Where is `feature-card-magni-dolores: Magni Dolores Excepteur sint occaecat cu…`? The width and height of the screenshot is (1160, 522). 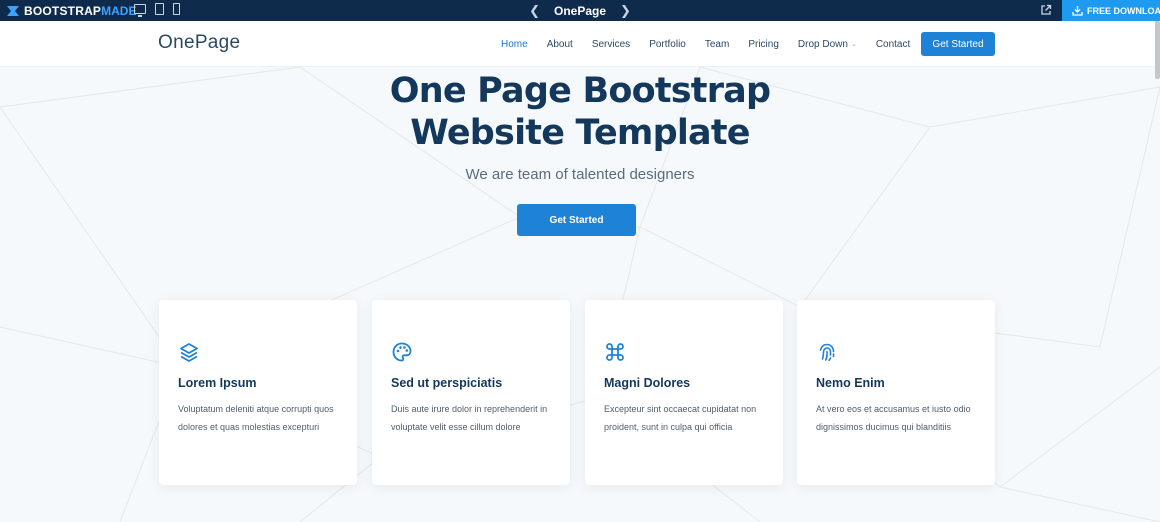 feature-card-magni-dolores: Magni Dolores Excepteur sint occaecat cu… is located at coordinates (684, 392).